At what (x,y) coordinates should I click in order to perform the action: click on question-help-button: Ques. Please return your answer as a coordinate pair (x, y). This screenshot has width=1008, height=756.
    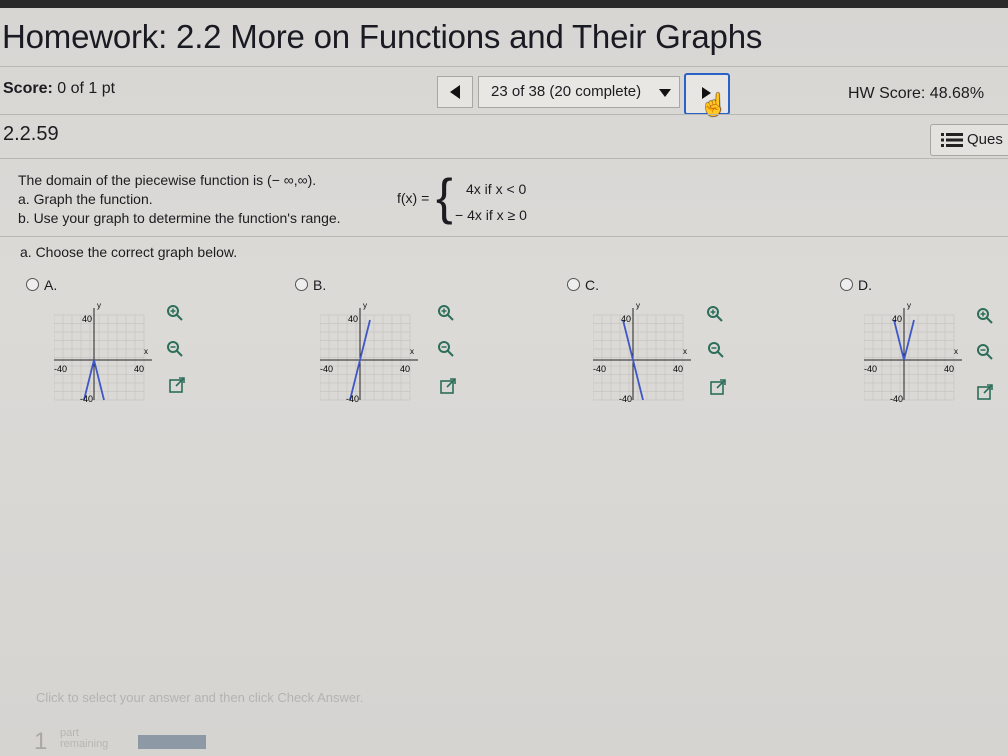
    Looking at the image, I should click on (969, 140).